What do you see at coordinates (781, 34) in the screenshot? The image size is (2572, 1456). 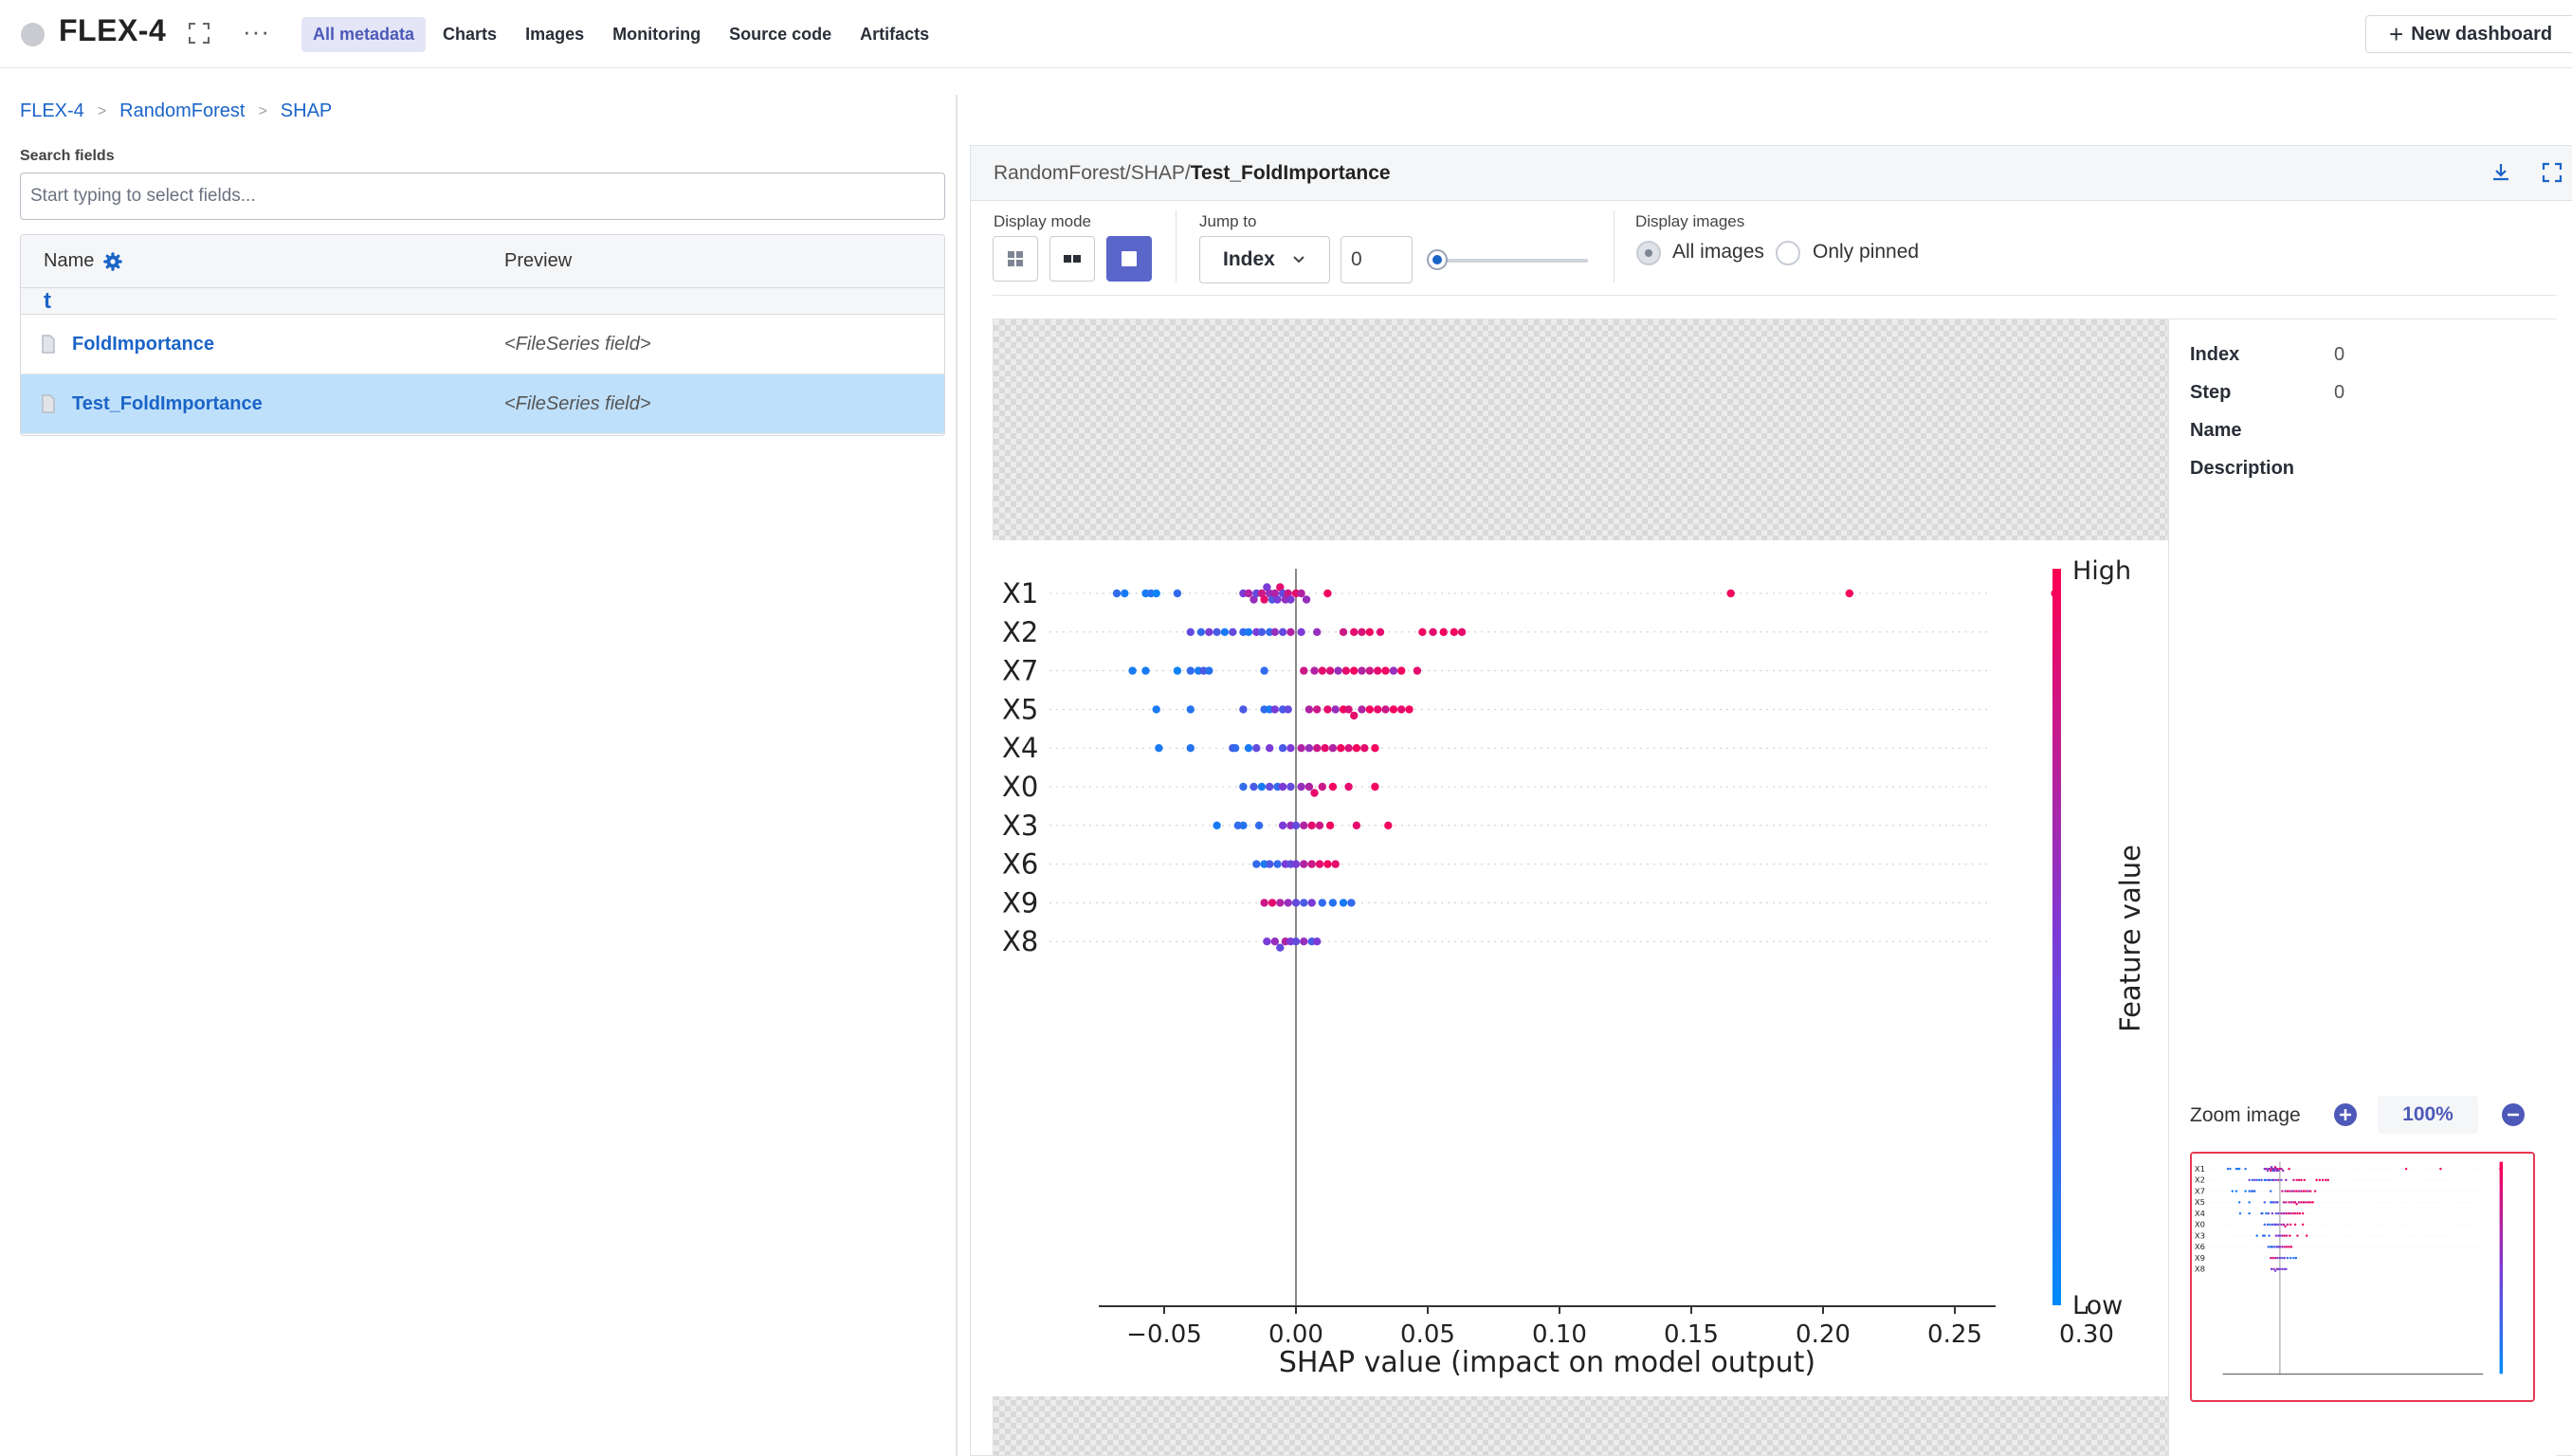 I see `tab-source-code: Source code` at bounding box center [781, 34].